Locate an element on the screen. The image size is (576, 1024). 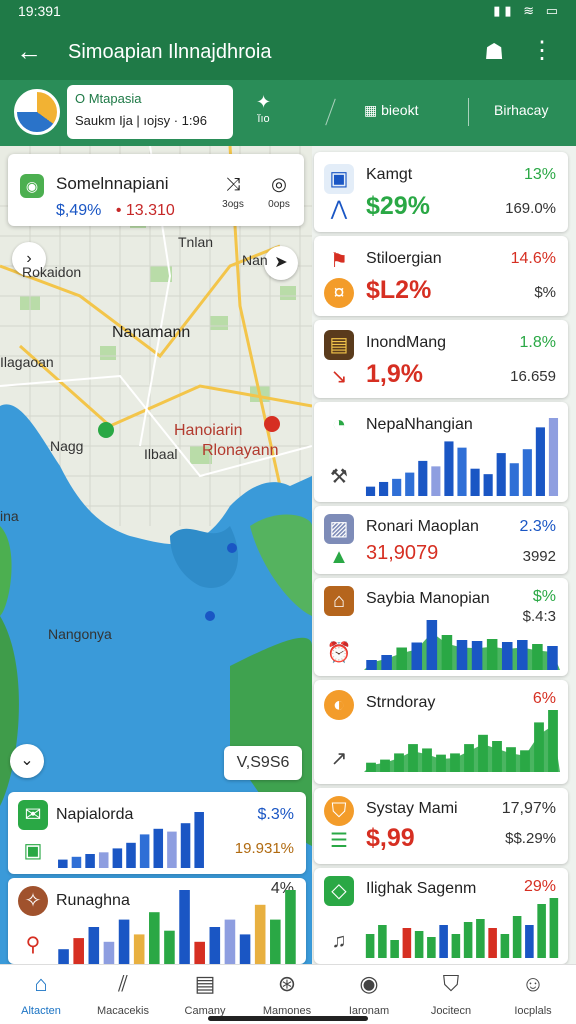
pin-filter-button: ✦ ĭıo is located at coordinates (263, 108).